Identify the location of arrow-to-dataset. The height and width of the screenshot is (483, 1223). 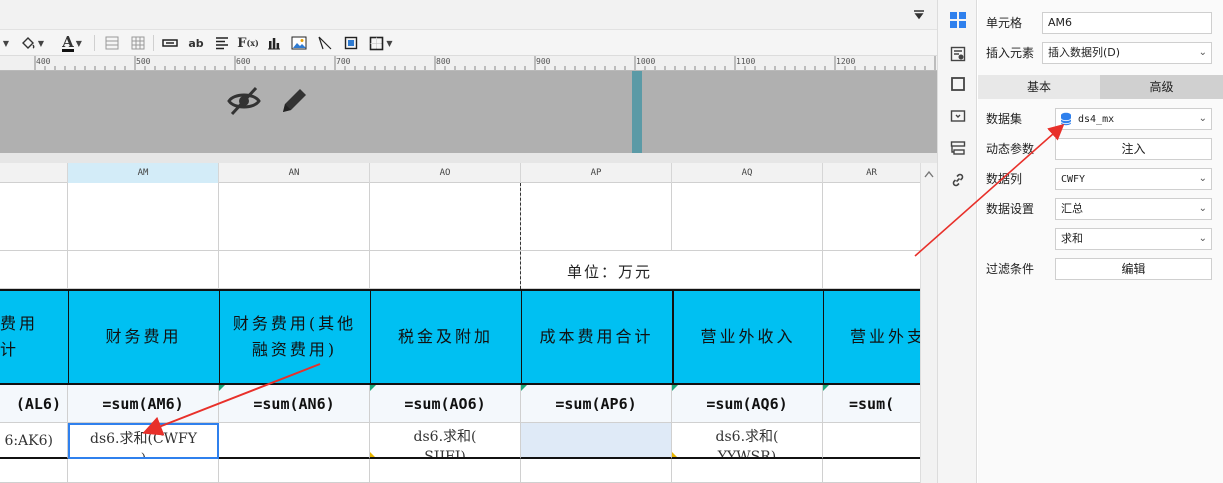
(989, 190).